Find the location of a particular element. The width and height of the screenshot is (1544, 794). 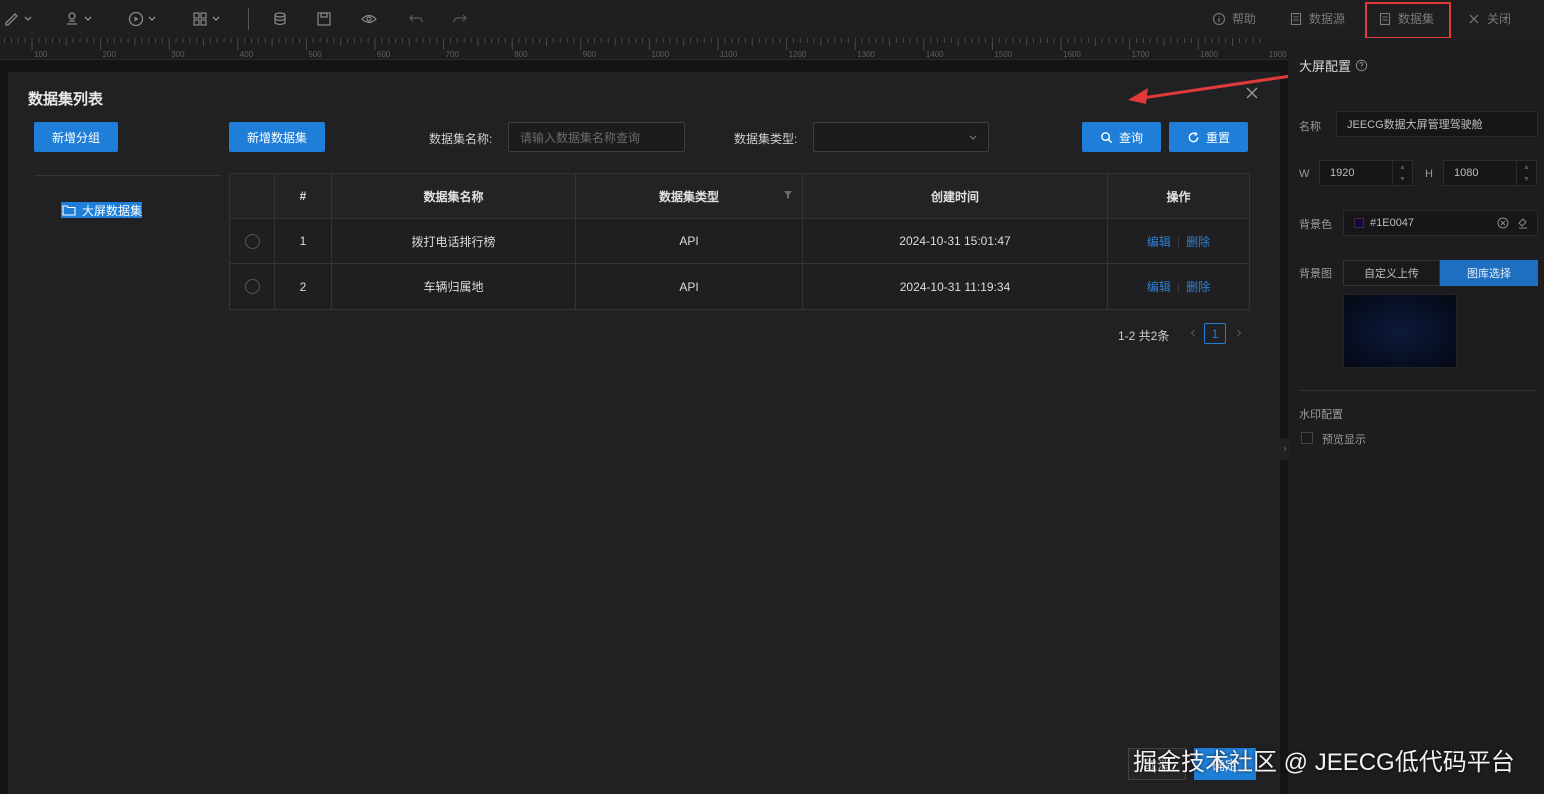

undo-button is located at coordinates (416, 19).